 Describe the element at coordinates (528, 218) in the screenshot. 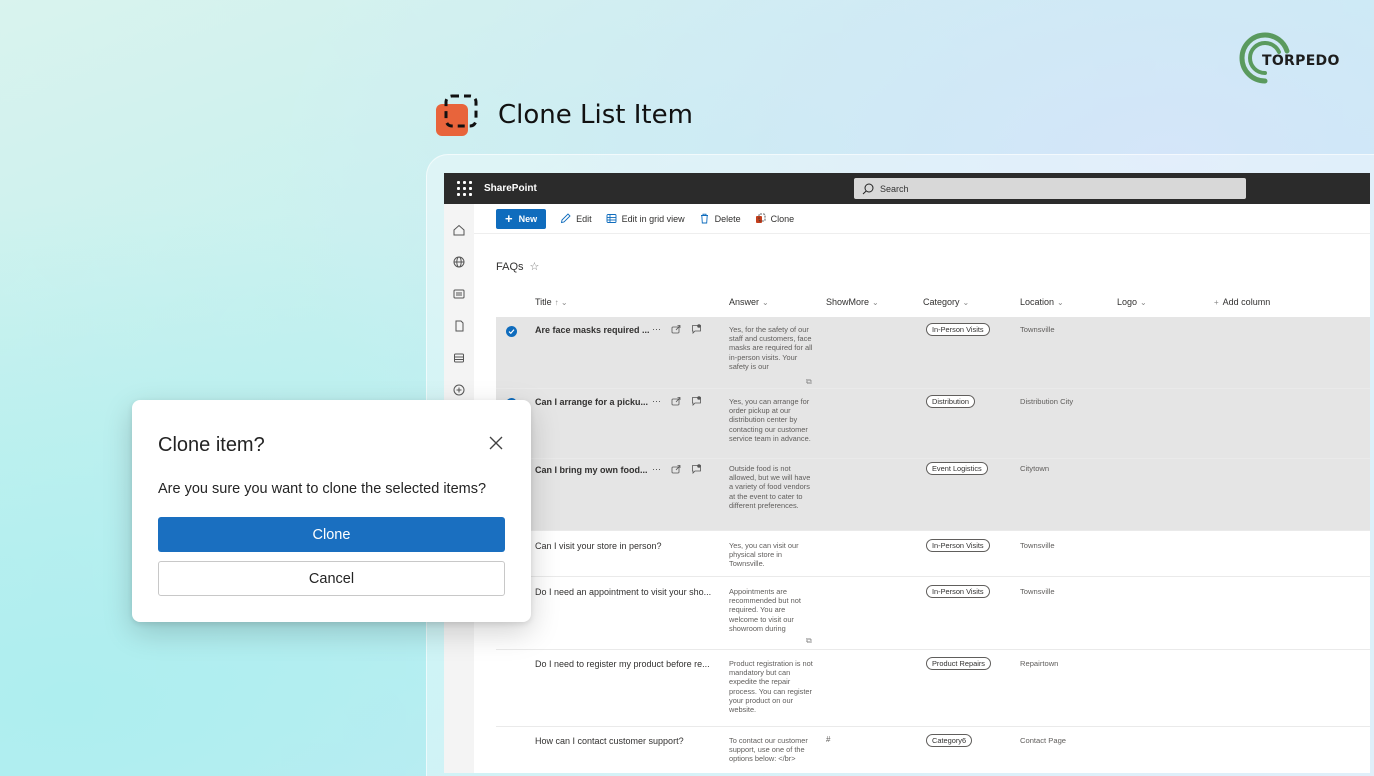

I see `new-label: New` at that location.